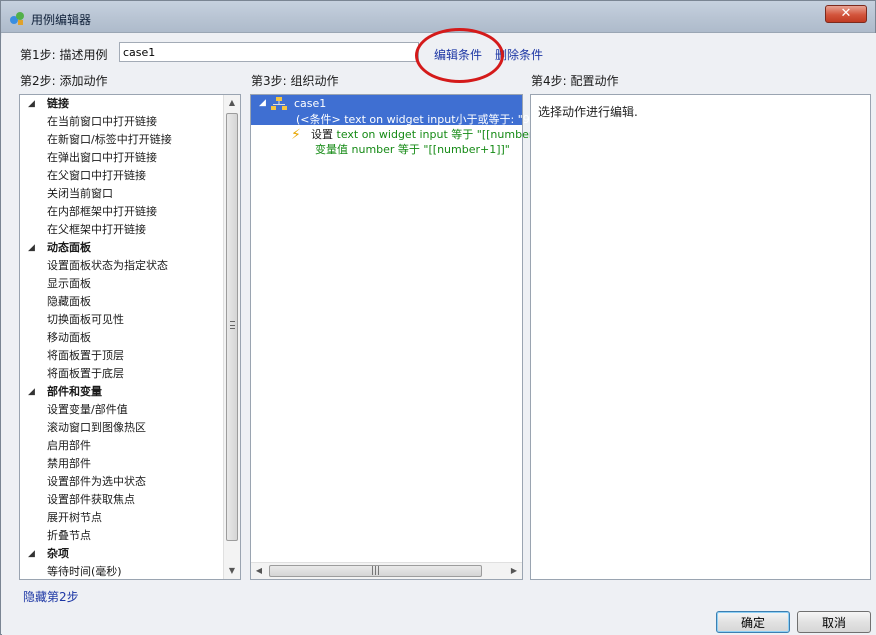 The image size is (876, 635). What do you see at coordinates (375, 571) in the screenshot?
I see `scroll-thumb: |||` at bounding box center [375, 571].